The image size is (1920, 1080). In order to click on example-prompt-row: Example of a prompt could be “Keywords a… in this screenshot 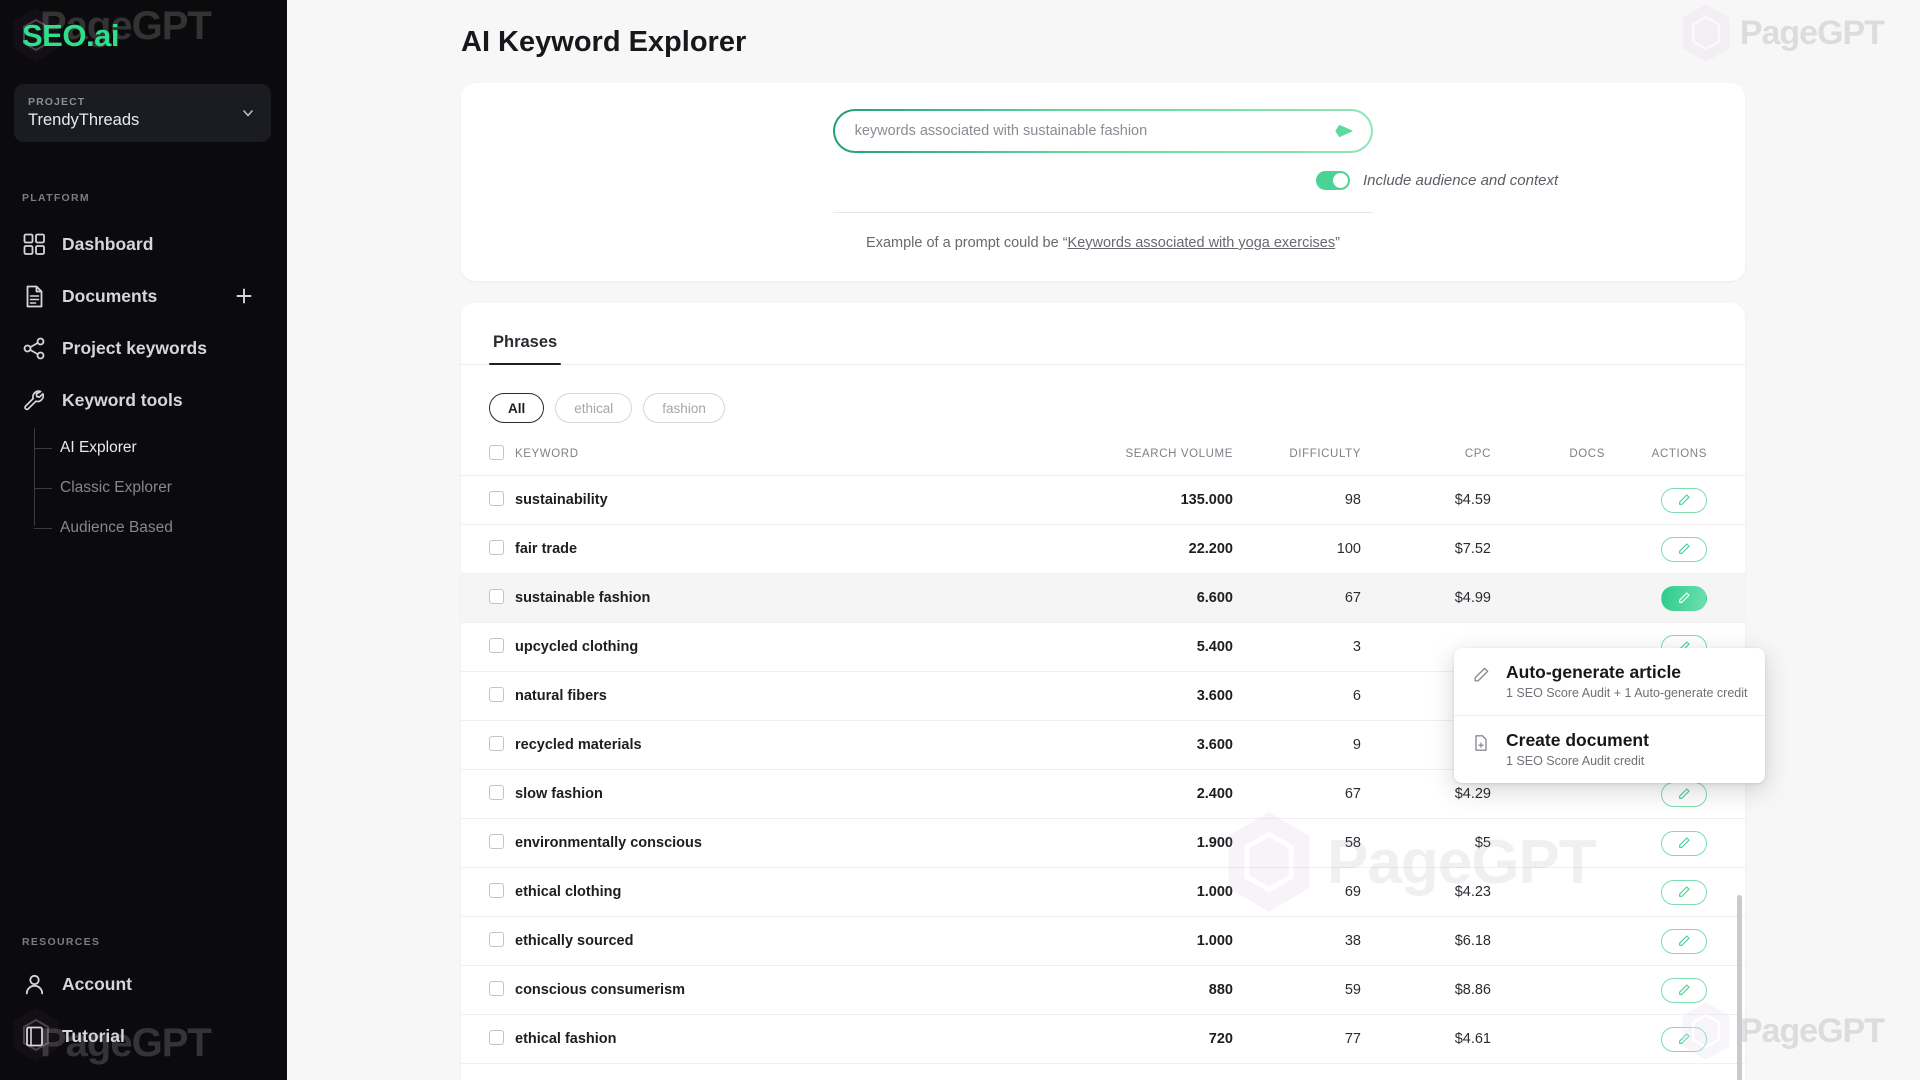, I will do `click(1103, 243)`.